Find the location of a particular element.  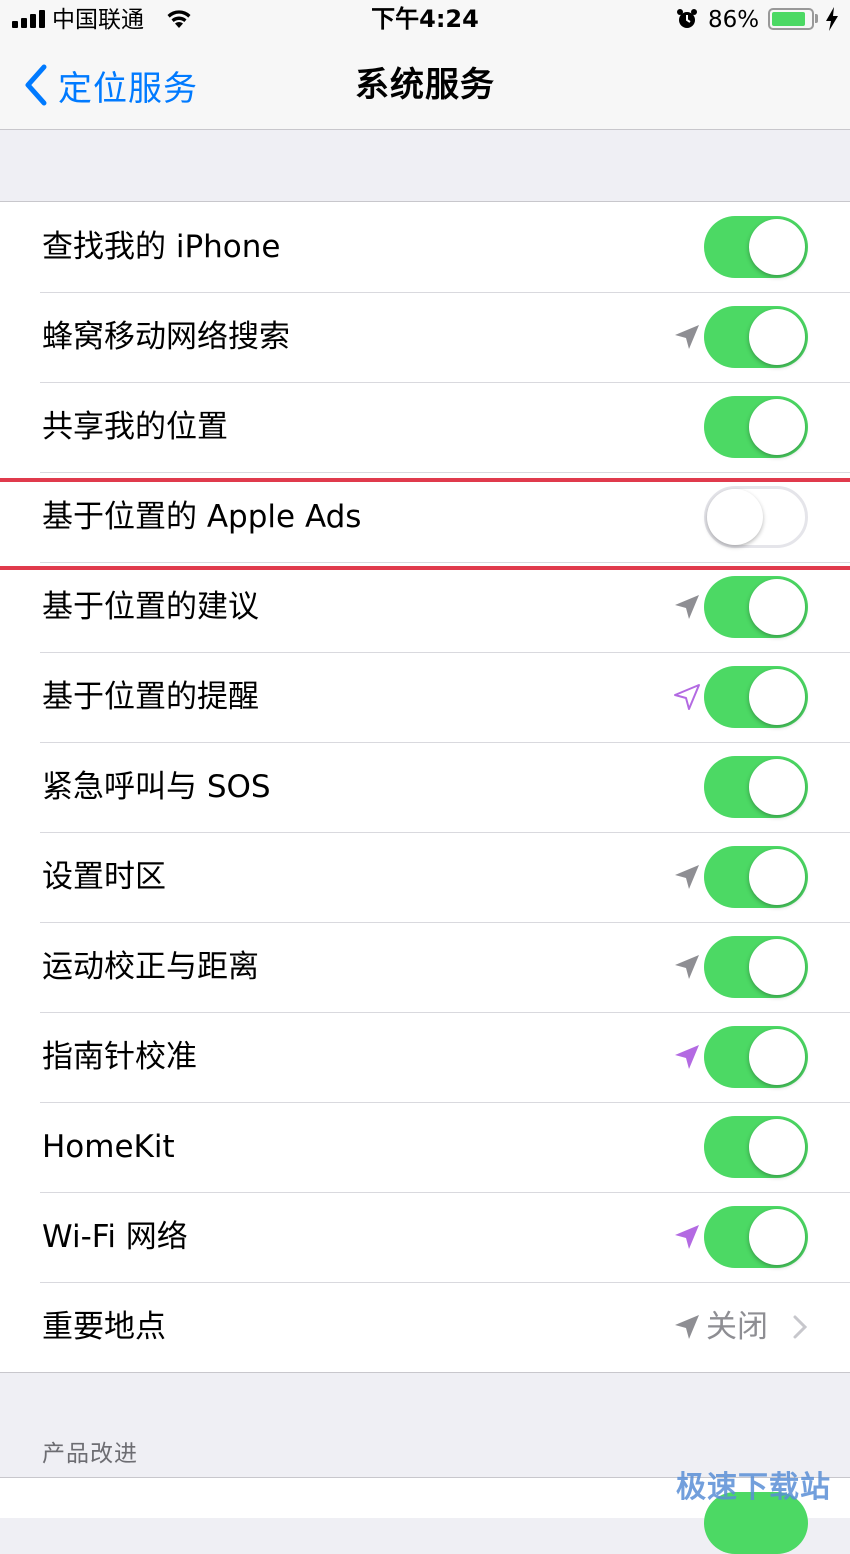

list-item-label: 设置时区 is located at coordinates (104, 877).